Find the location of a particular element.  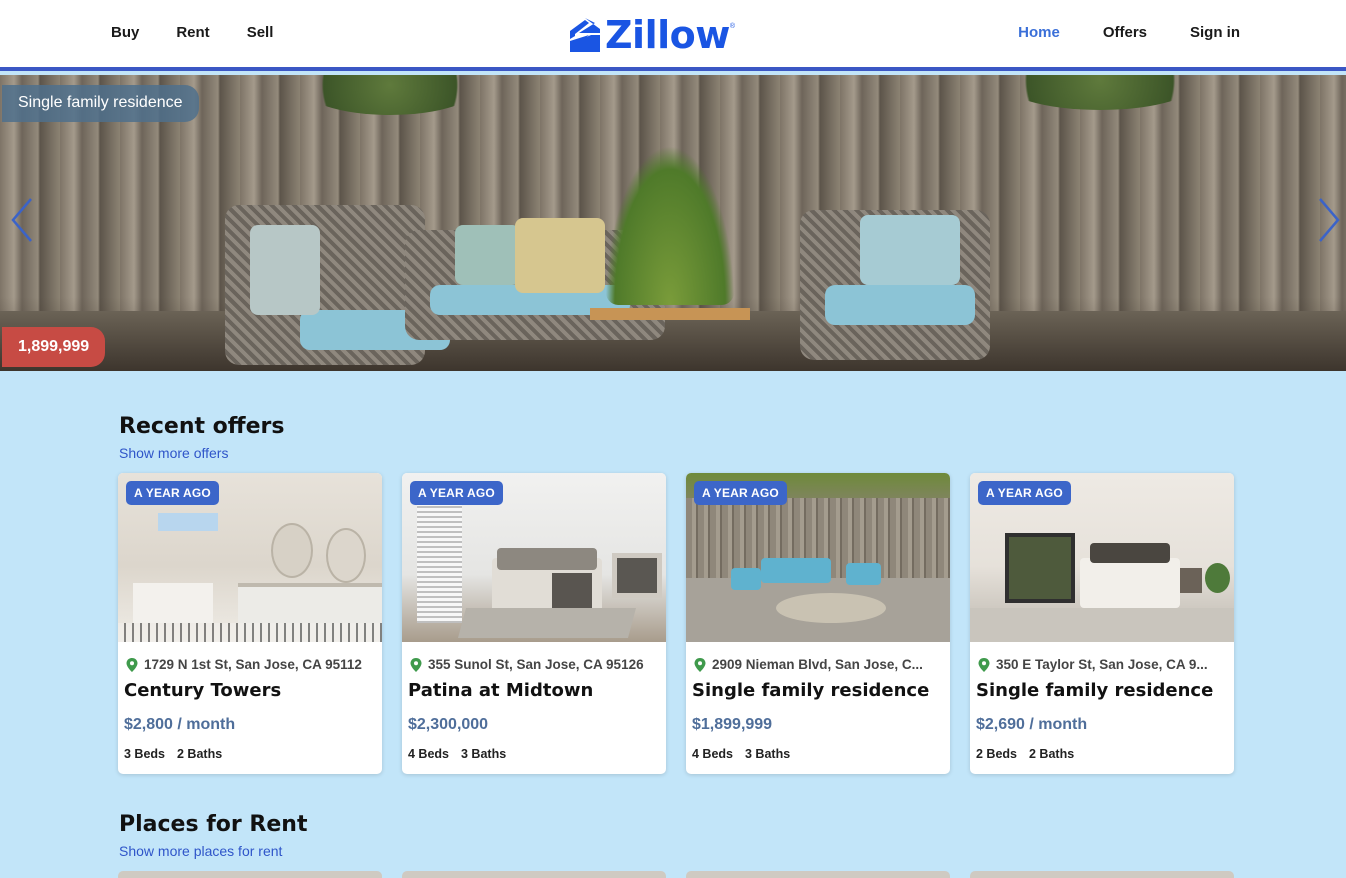

bedroom-carpet is located at coordinates (1102, 625).